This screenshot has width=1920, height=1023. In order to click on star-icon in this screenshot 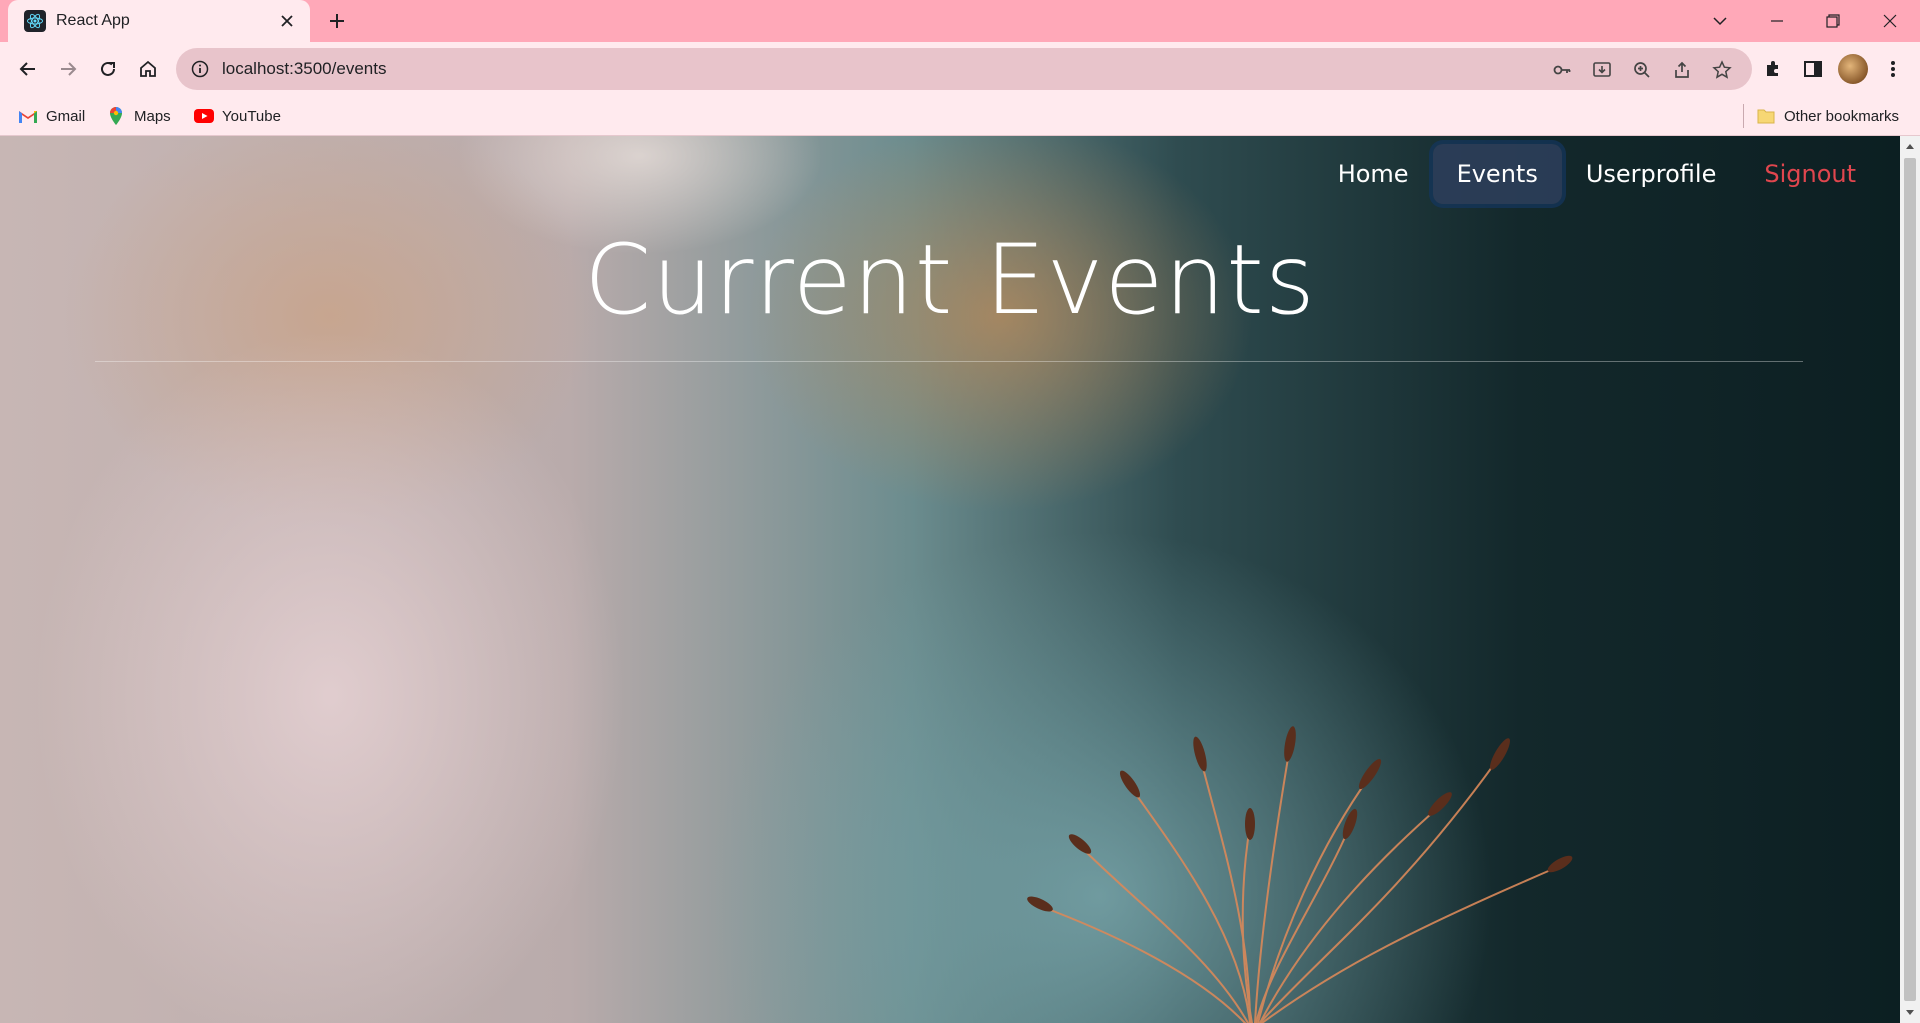, I will do `click(1722, 70)`.